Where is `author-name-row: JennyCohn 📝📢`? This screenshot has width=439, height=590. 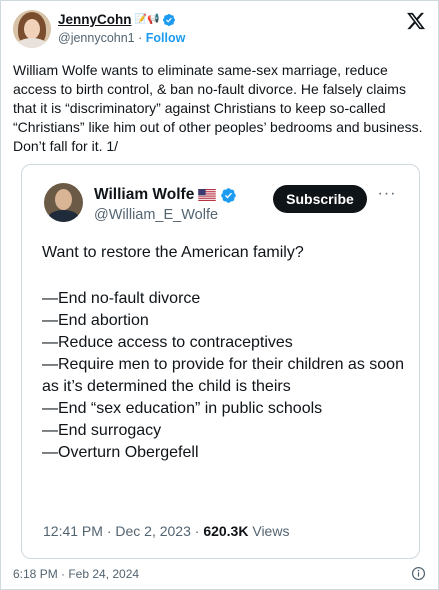 author-name-row: JennyCohn 📝📢 is located at coordinates (117, 19).